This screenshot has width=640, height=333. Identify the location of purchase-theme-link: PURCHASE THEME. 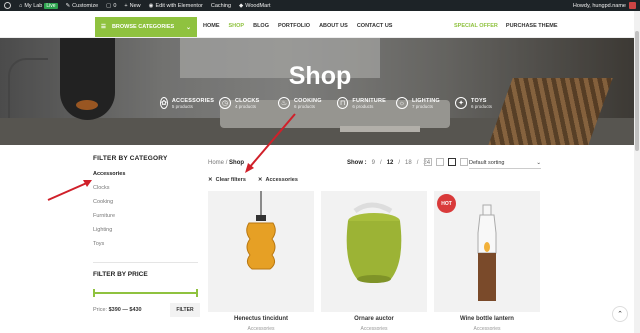
(532, 26).